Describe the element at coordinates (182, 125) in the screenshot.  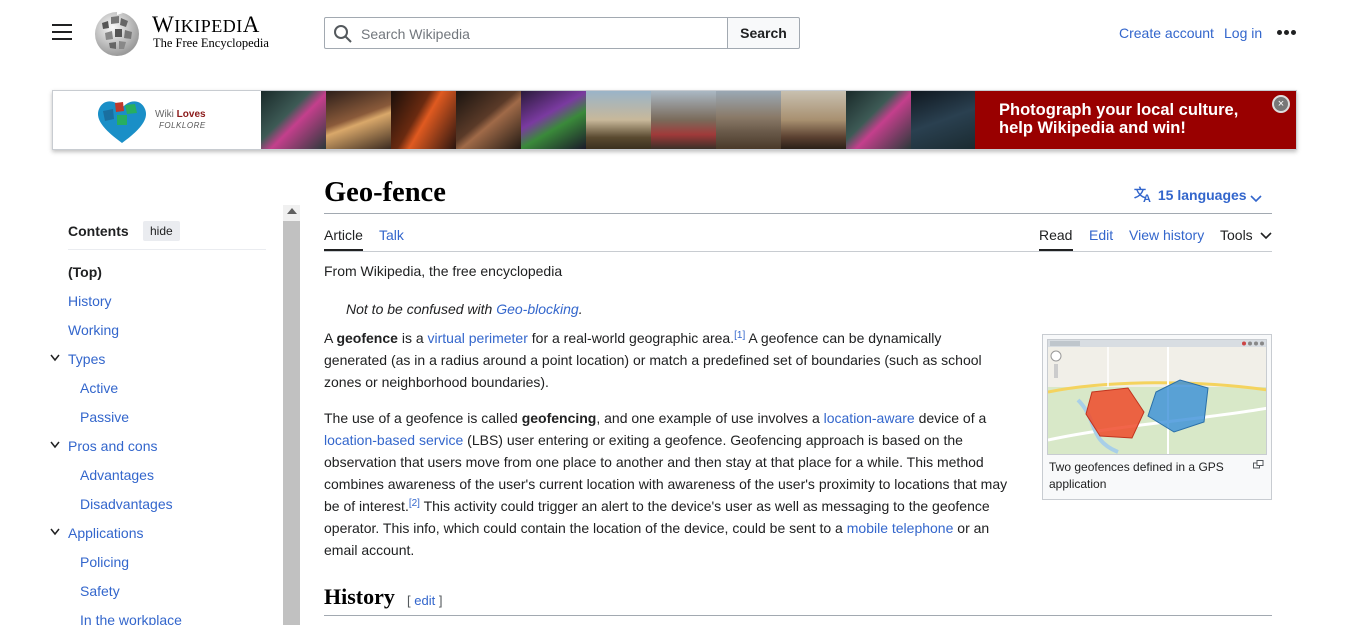
I see `banner-logo-subtitle: FOLKLORE` at that location.